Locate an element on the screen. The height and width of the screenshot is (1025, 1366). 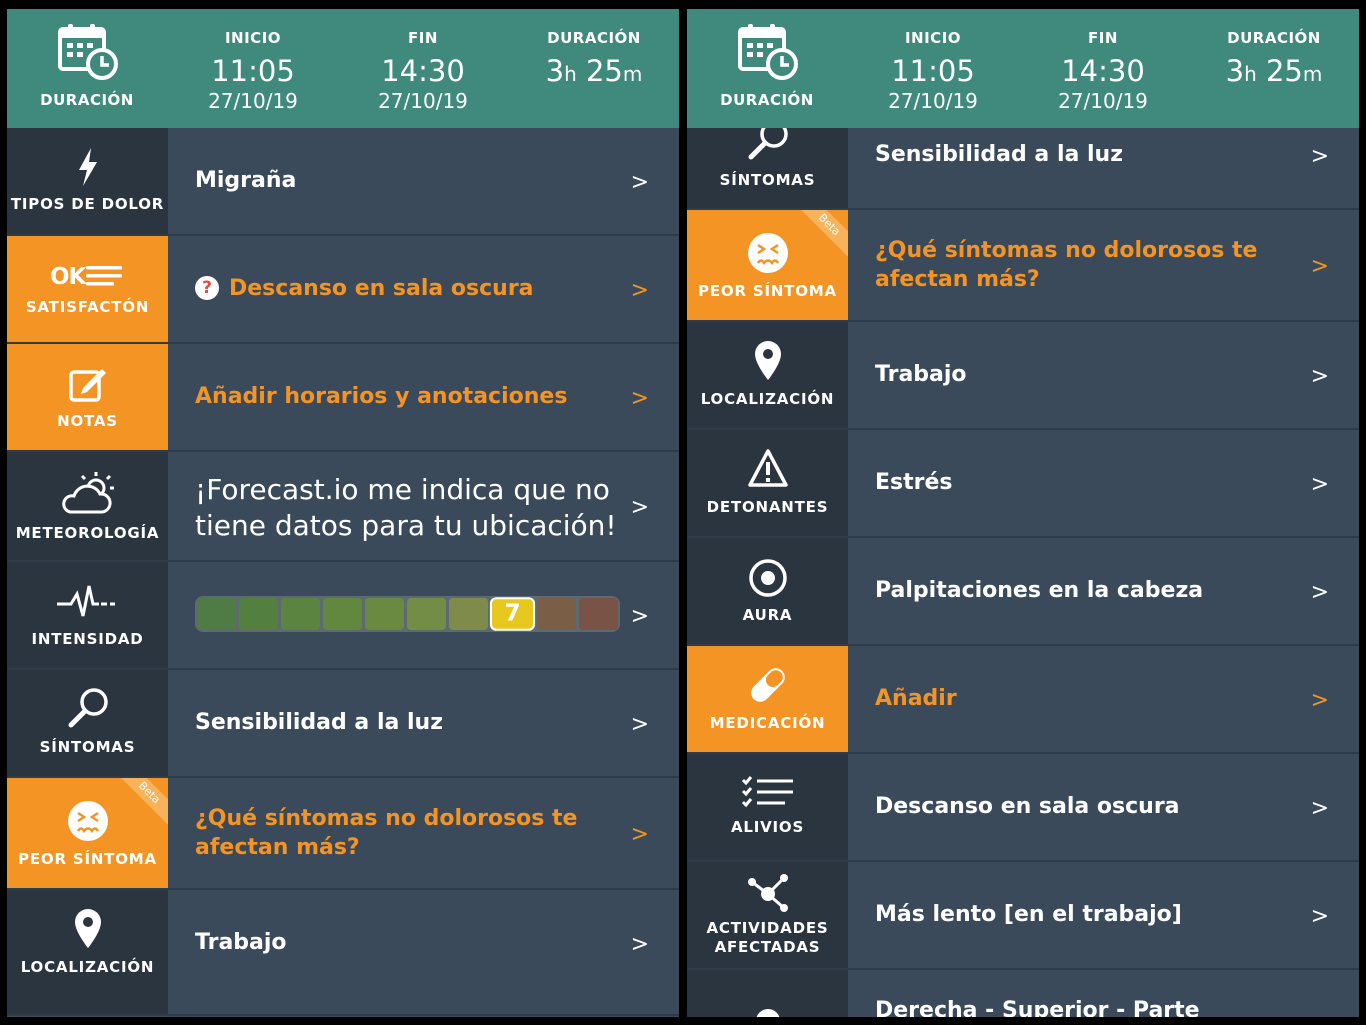
pain-type-row: TIPOS DE DOLOR Migraña > is located at coordinates (343, 182).